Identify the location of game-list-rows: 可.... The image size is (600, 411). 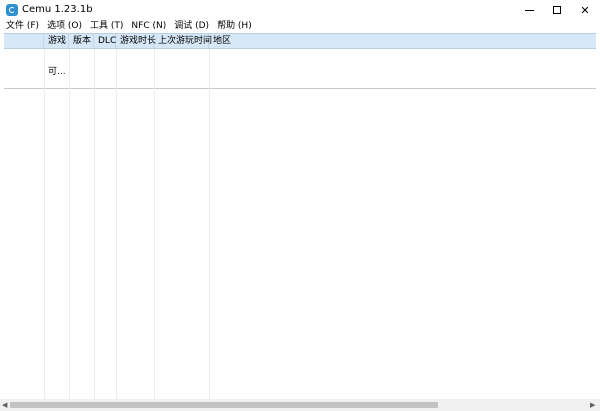
(300, 69).